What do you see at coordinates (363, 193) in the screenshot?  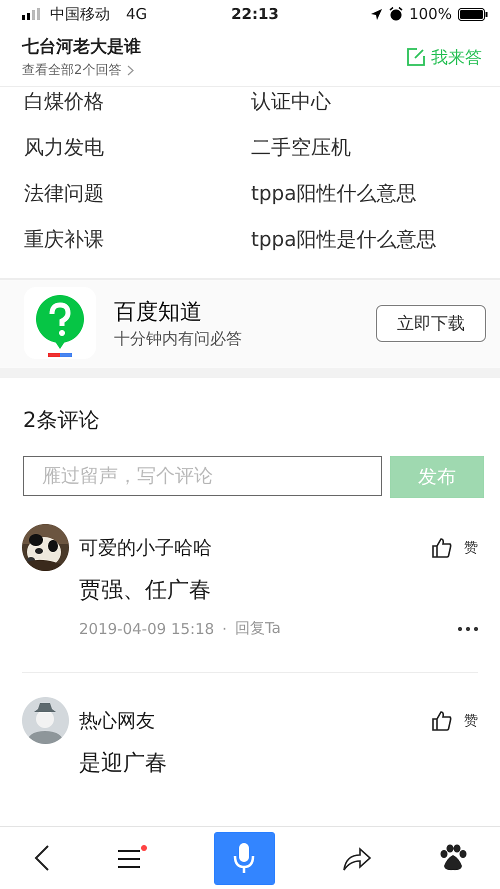 I see `related-link: tppa阳性什么意思` at bounding box center [363, 193].